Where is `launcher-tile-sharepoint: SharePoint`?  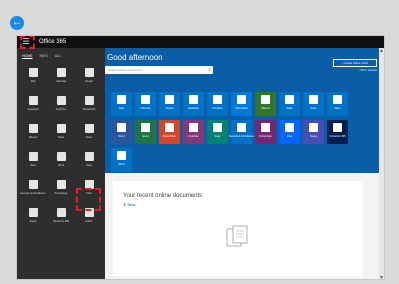 launcher-tile-sharepoint: SharePoint is located at coordinates (89, 105).